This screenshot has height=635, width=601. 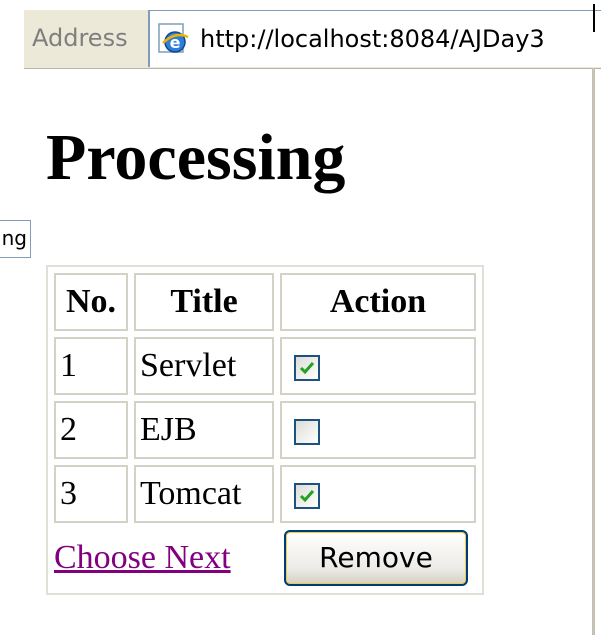 I want to click on page-title: Processing, so click(x=196, y=157).